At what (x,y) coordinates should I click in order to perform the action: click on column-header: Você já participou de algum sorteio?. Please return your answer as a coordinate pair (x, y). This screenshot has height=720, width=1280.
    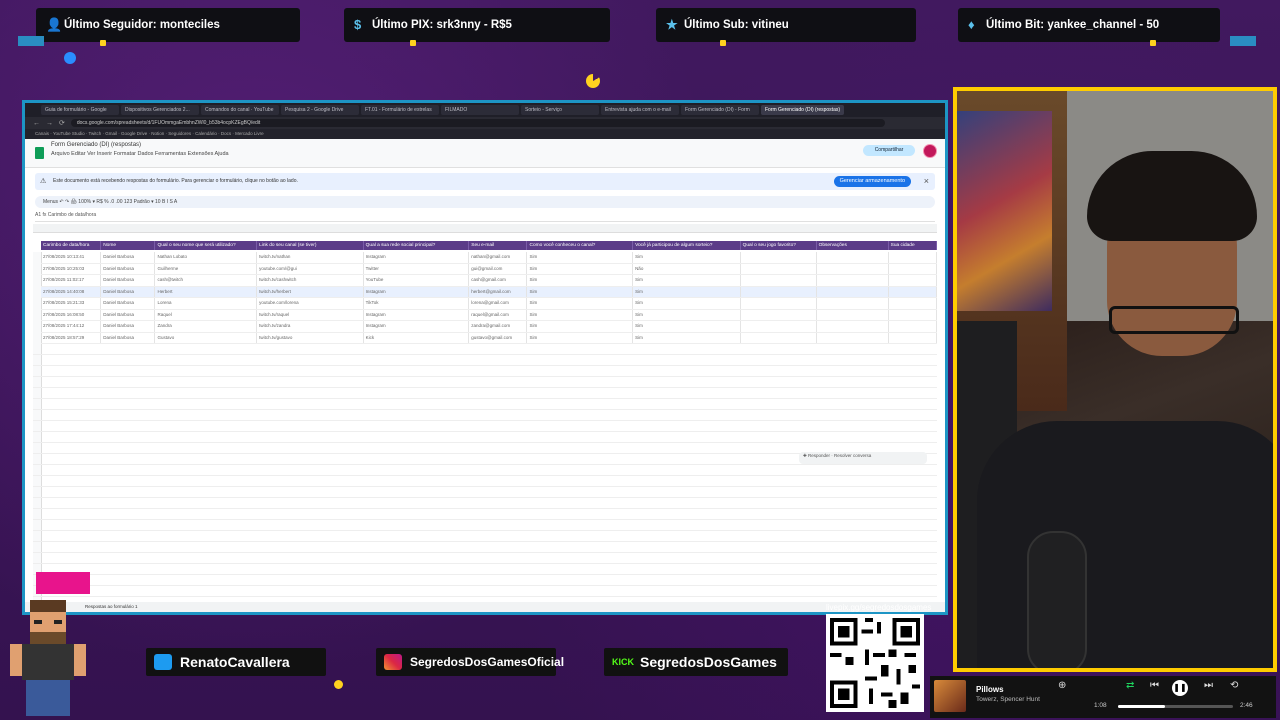
    Looking at the image, I should click on (687, 245).